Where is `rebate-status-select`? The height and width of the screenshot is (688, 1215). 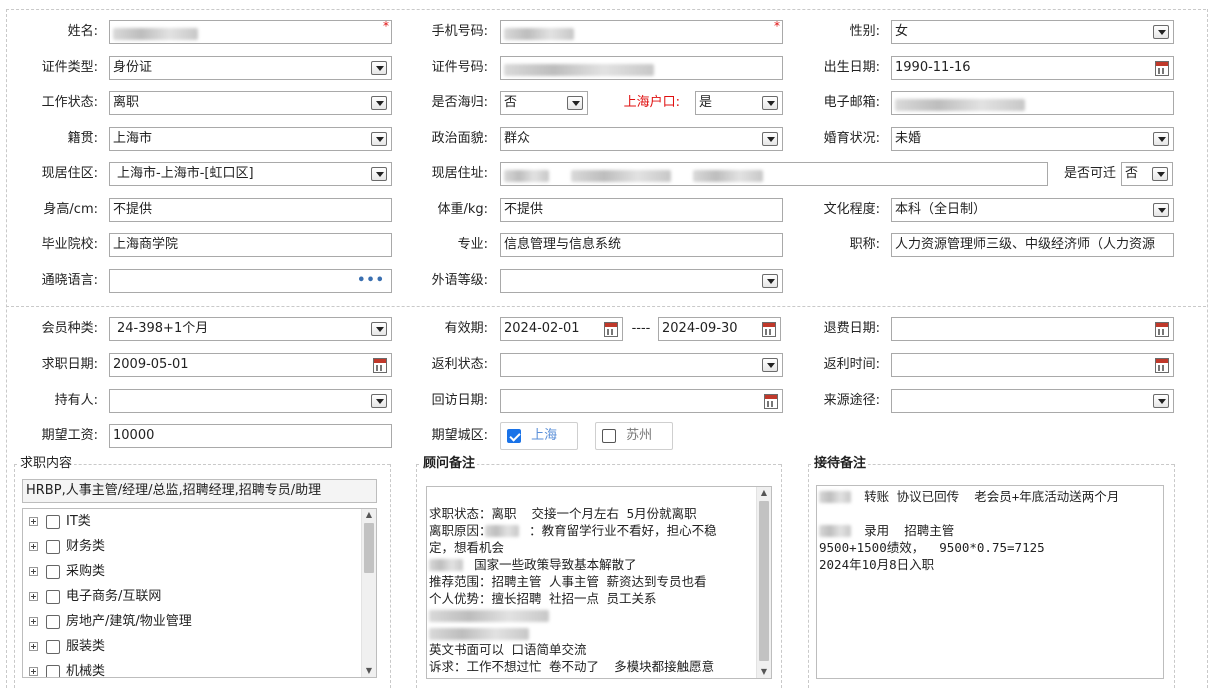 rebate-status-select is located at coordinates (641, 365).